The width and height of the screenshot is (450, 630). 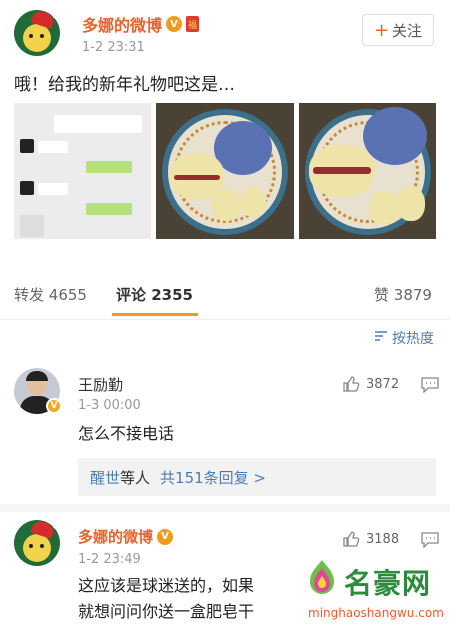 What do you see at coordinates (109, 559) in the screenshot?
I see `comment-time: 1-2 23:49` at bounding box center [109, 559].